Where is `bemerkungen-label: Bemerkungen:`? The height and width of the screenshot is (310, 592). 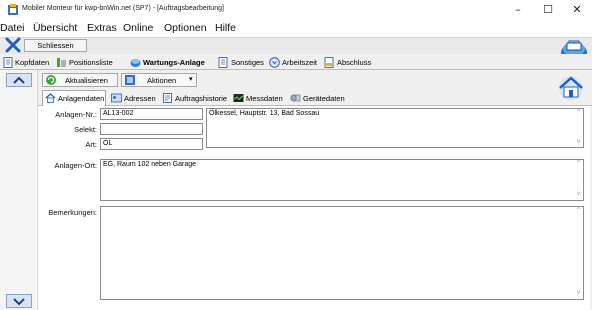
bemerkungen-label: Bemerkungen: is located at coordinates (72, 212).